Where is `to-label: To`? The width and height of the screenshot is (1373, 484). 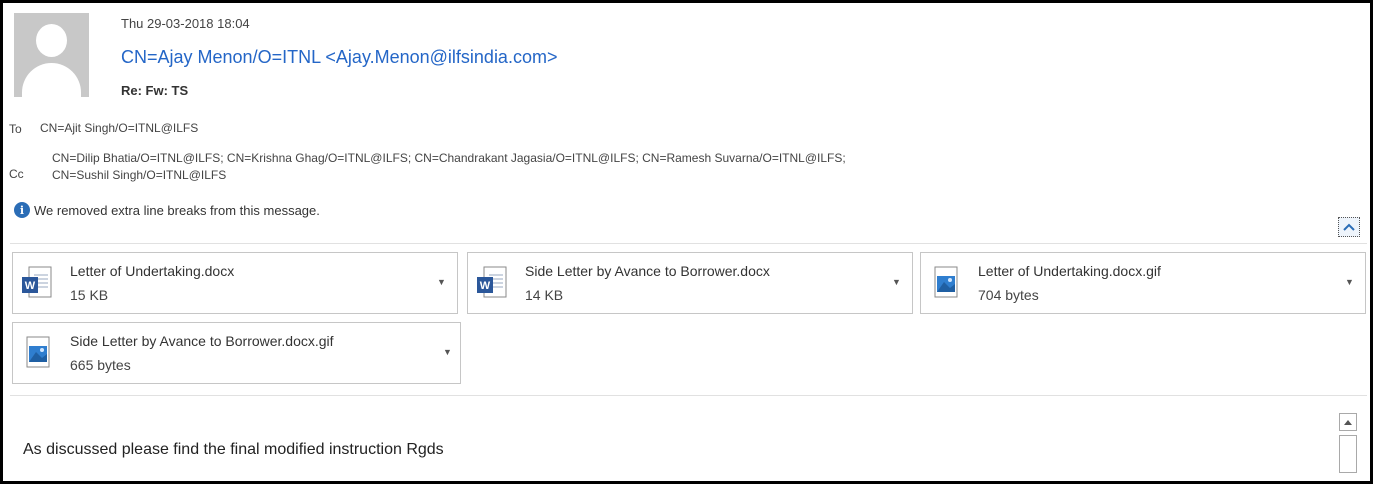
to-label: To is located at coordinates (15, 129).